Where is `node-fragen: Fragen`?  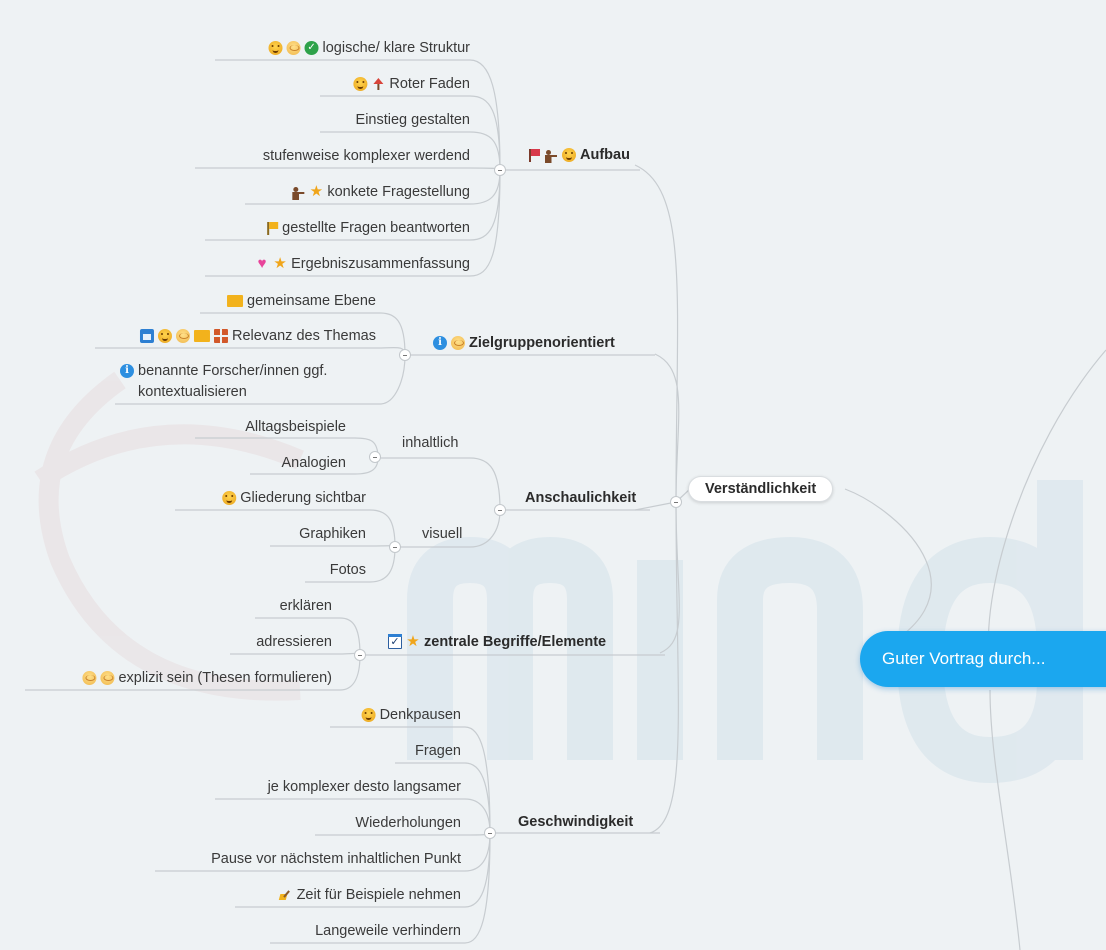
node-fragen: Fragen is located at coordinates (438, 751).